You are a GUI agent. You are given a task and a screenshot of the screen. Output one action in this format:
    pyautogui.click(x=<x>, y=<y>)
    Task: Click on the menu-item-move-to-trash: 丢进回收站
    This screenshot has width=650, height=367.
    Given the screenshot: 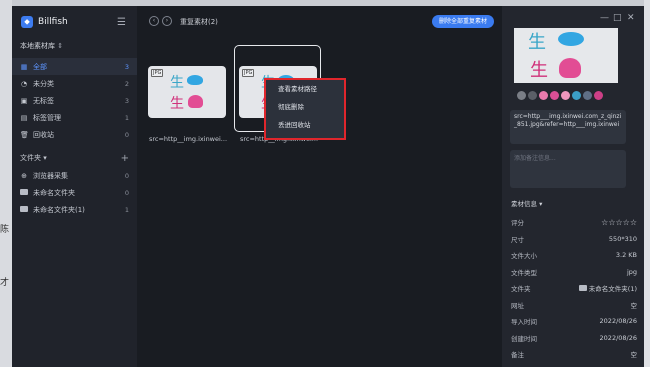 What is the action you would take?
    pyautogui.click(x=305, y=125)
    